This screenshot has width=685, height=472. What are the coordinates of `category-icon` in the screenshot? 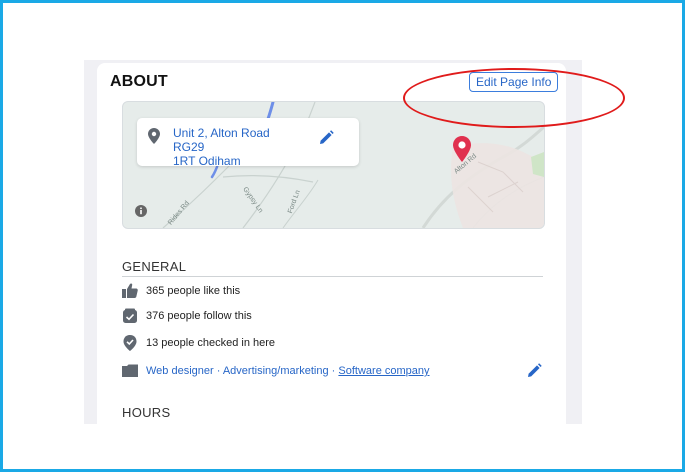 It's located at (130, 372).